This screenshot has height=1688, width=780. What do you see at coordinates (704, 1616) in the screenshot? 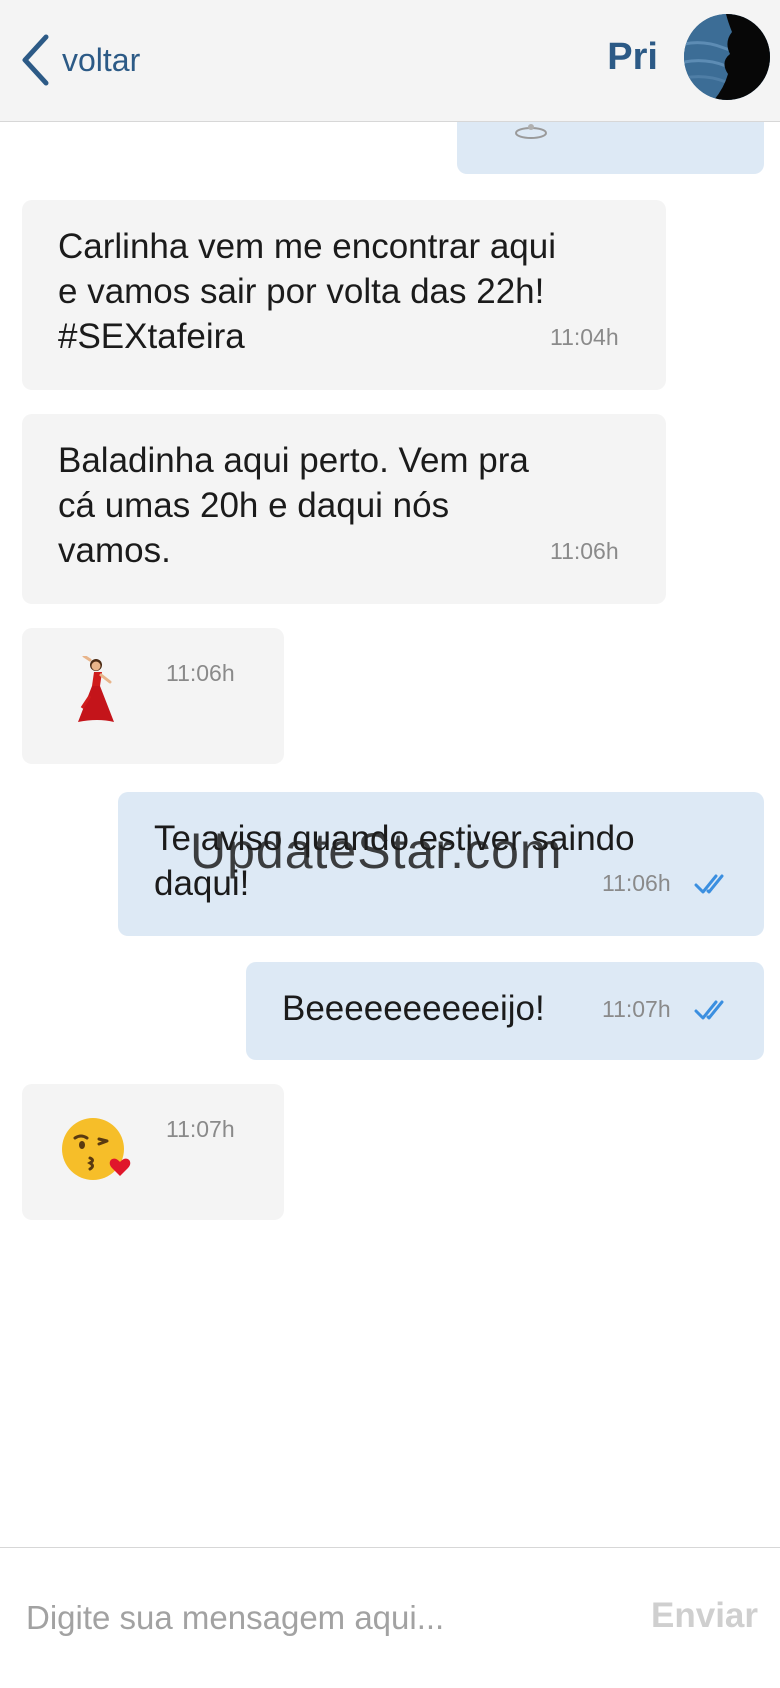
I see `send-button: Enviar` at bounding box center [704, 1616].